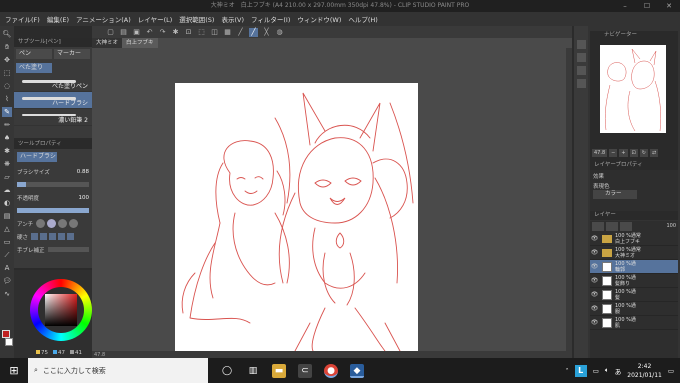  What do you see at coordinates (22, 19) in the screenshot?
I see `menu-file: ファイル(F)` at bounding box center [22, 19].